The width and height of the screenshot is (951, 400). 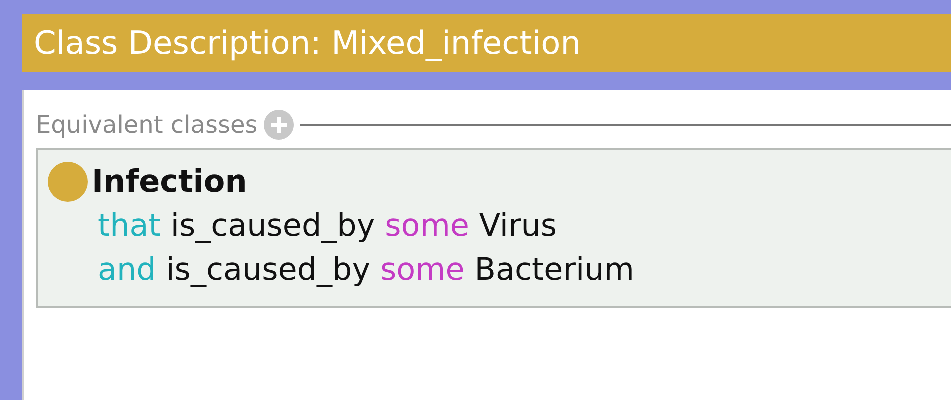 What do you see at coordinates (486, 43) in the screenshot?
I see `panel-title: Class Description: Mixed_infection` at bounding box center [486, 43].